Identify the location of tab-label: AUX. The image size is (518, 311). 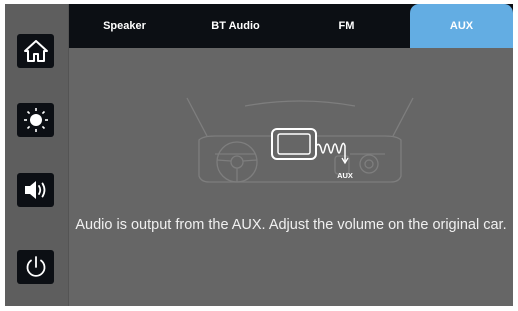
(461, 26).